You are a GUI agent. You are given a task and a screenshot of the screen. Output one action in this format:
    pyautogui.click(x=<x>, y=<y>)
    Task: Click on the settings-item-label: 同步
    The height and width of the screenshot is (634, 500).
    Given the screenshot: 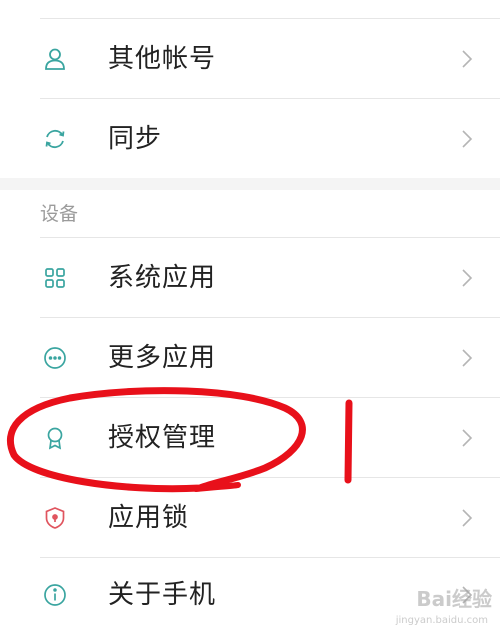 What is the action you would take?
    pyautogui.click(x=135, y=139)
    